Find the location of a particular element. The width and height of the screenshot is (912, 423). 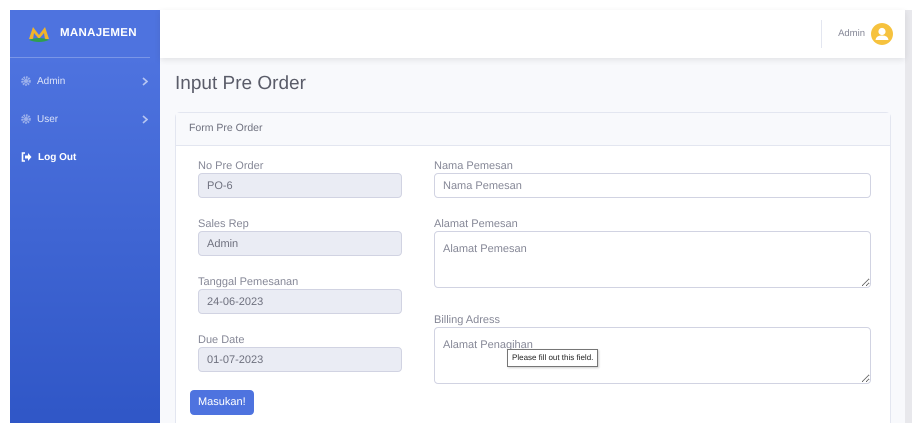

sidebar-item: Admin is located at coordinates (85, 81).